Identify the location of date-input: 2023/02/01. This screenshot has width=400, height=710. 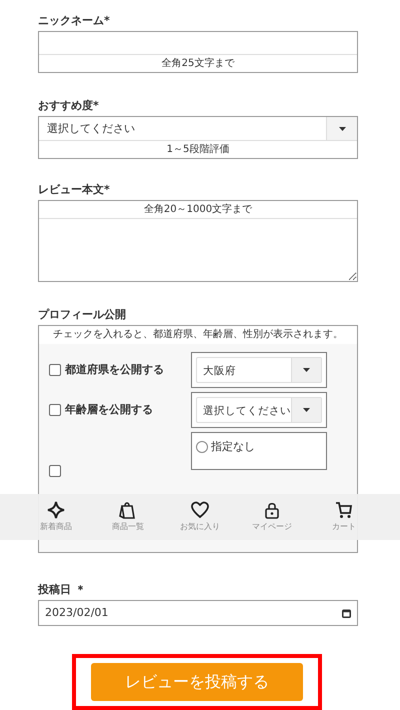
(198, 613).